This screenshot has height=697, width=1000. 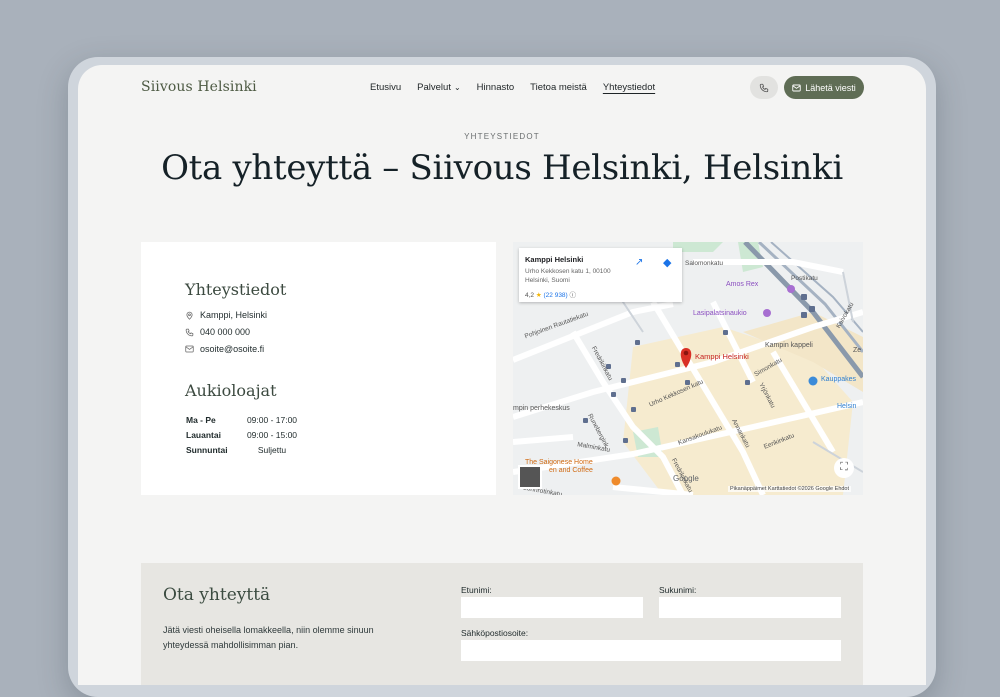 What do you see at coordinates (203, 434) in the screenshot?
I see `hours-day: Lauantai` at bounding box center [203, 434].